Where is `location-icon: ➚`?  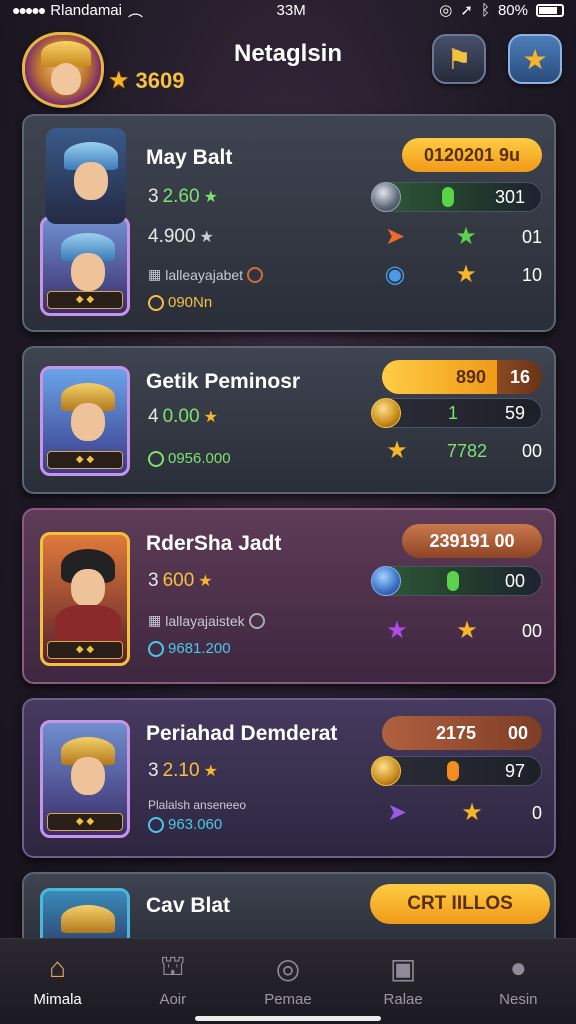
location-icon: ➚ is located at coordinates (466, 10).